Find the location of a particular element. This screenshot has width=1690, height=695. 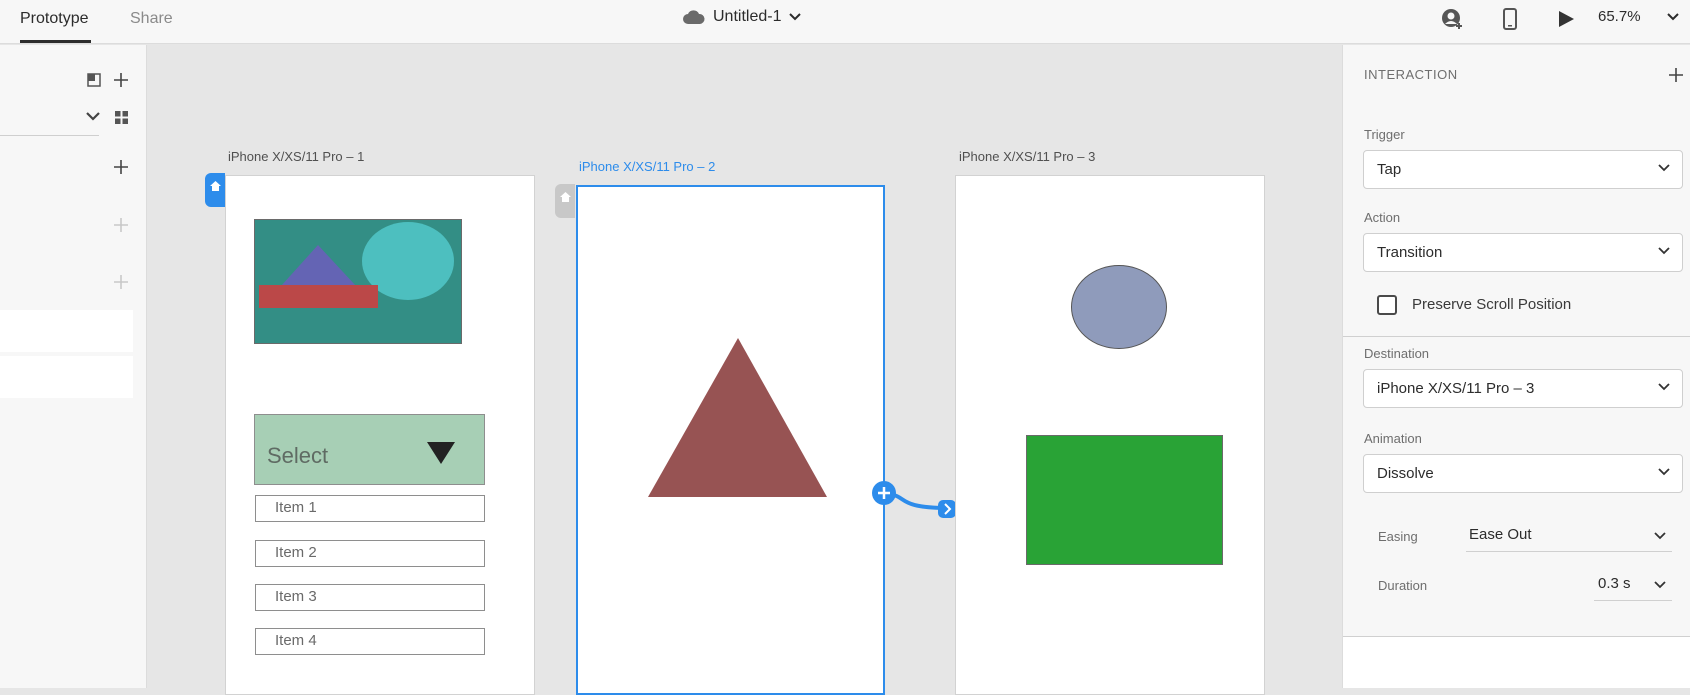

left-panel is located at coordinates (73, 366).